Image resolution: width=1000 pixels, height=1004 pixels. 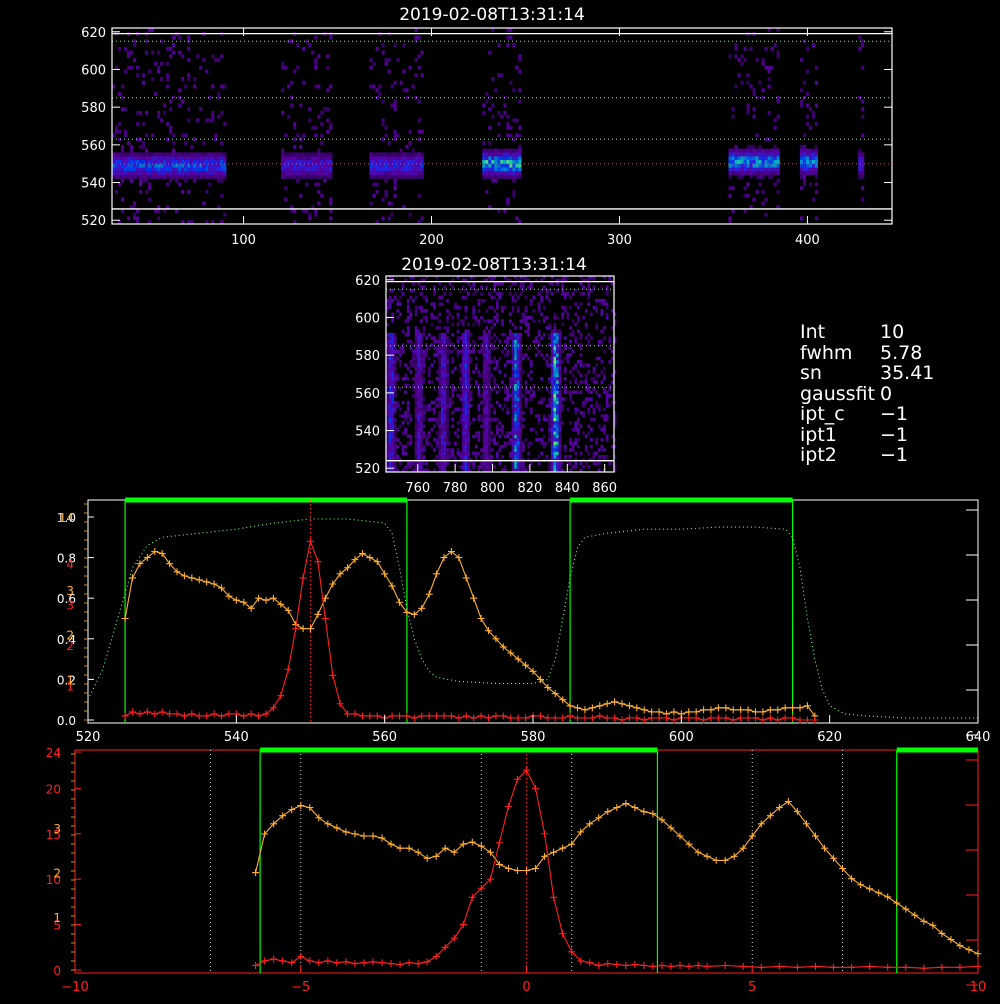 What do you see at coordinates (303, 629) in the screenshot?
I see `orange-profile-point` at bounding box center [303, 629].